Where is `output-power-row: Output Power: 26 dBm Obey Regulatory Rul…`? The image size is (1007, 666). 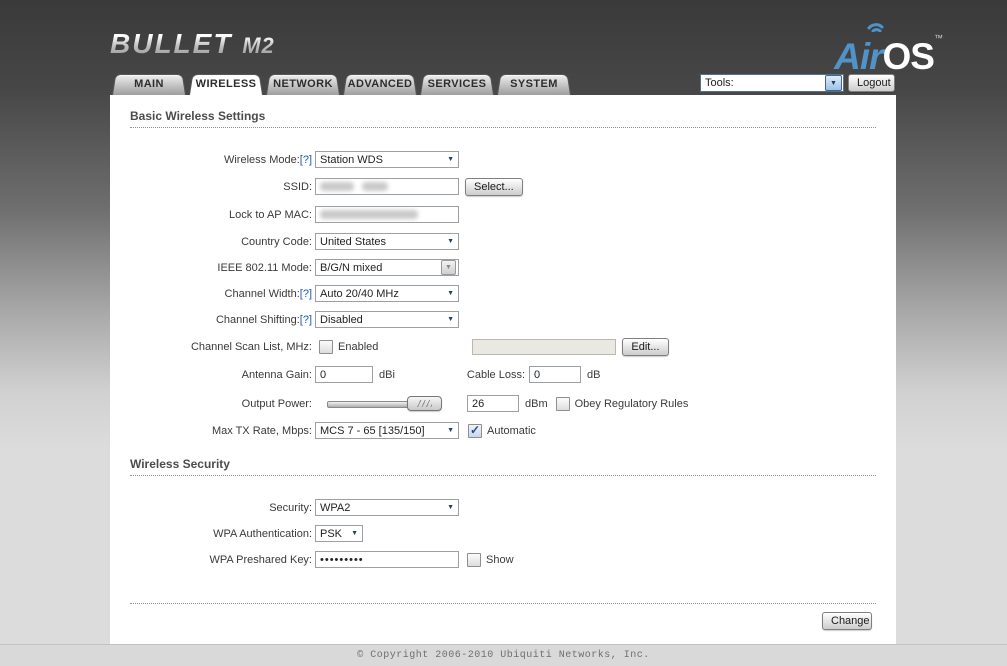 output-power-row: Output Power: 26 dBm Obey Regulatory Rul… is located at coordinates (503, 403).